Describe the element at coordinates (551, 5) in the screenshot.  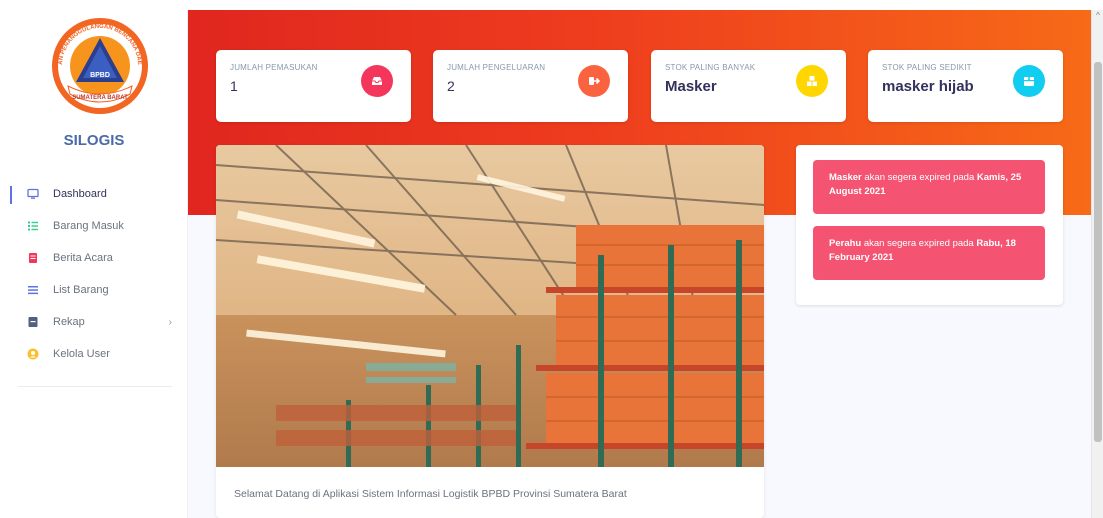
I see `top-strip` at that location.